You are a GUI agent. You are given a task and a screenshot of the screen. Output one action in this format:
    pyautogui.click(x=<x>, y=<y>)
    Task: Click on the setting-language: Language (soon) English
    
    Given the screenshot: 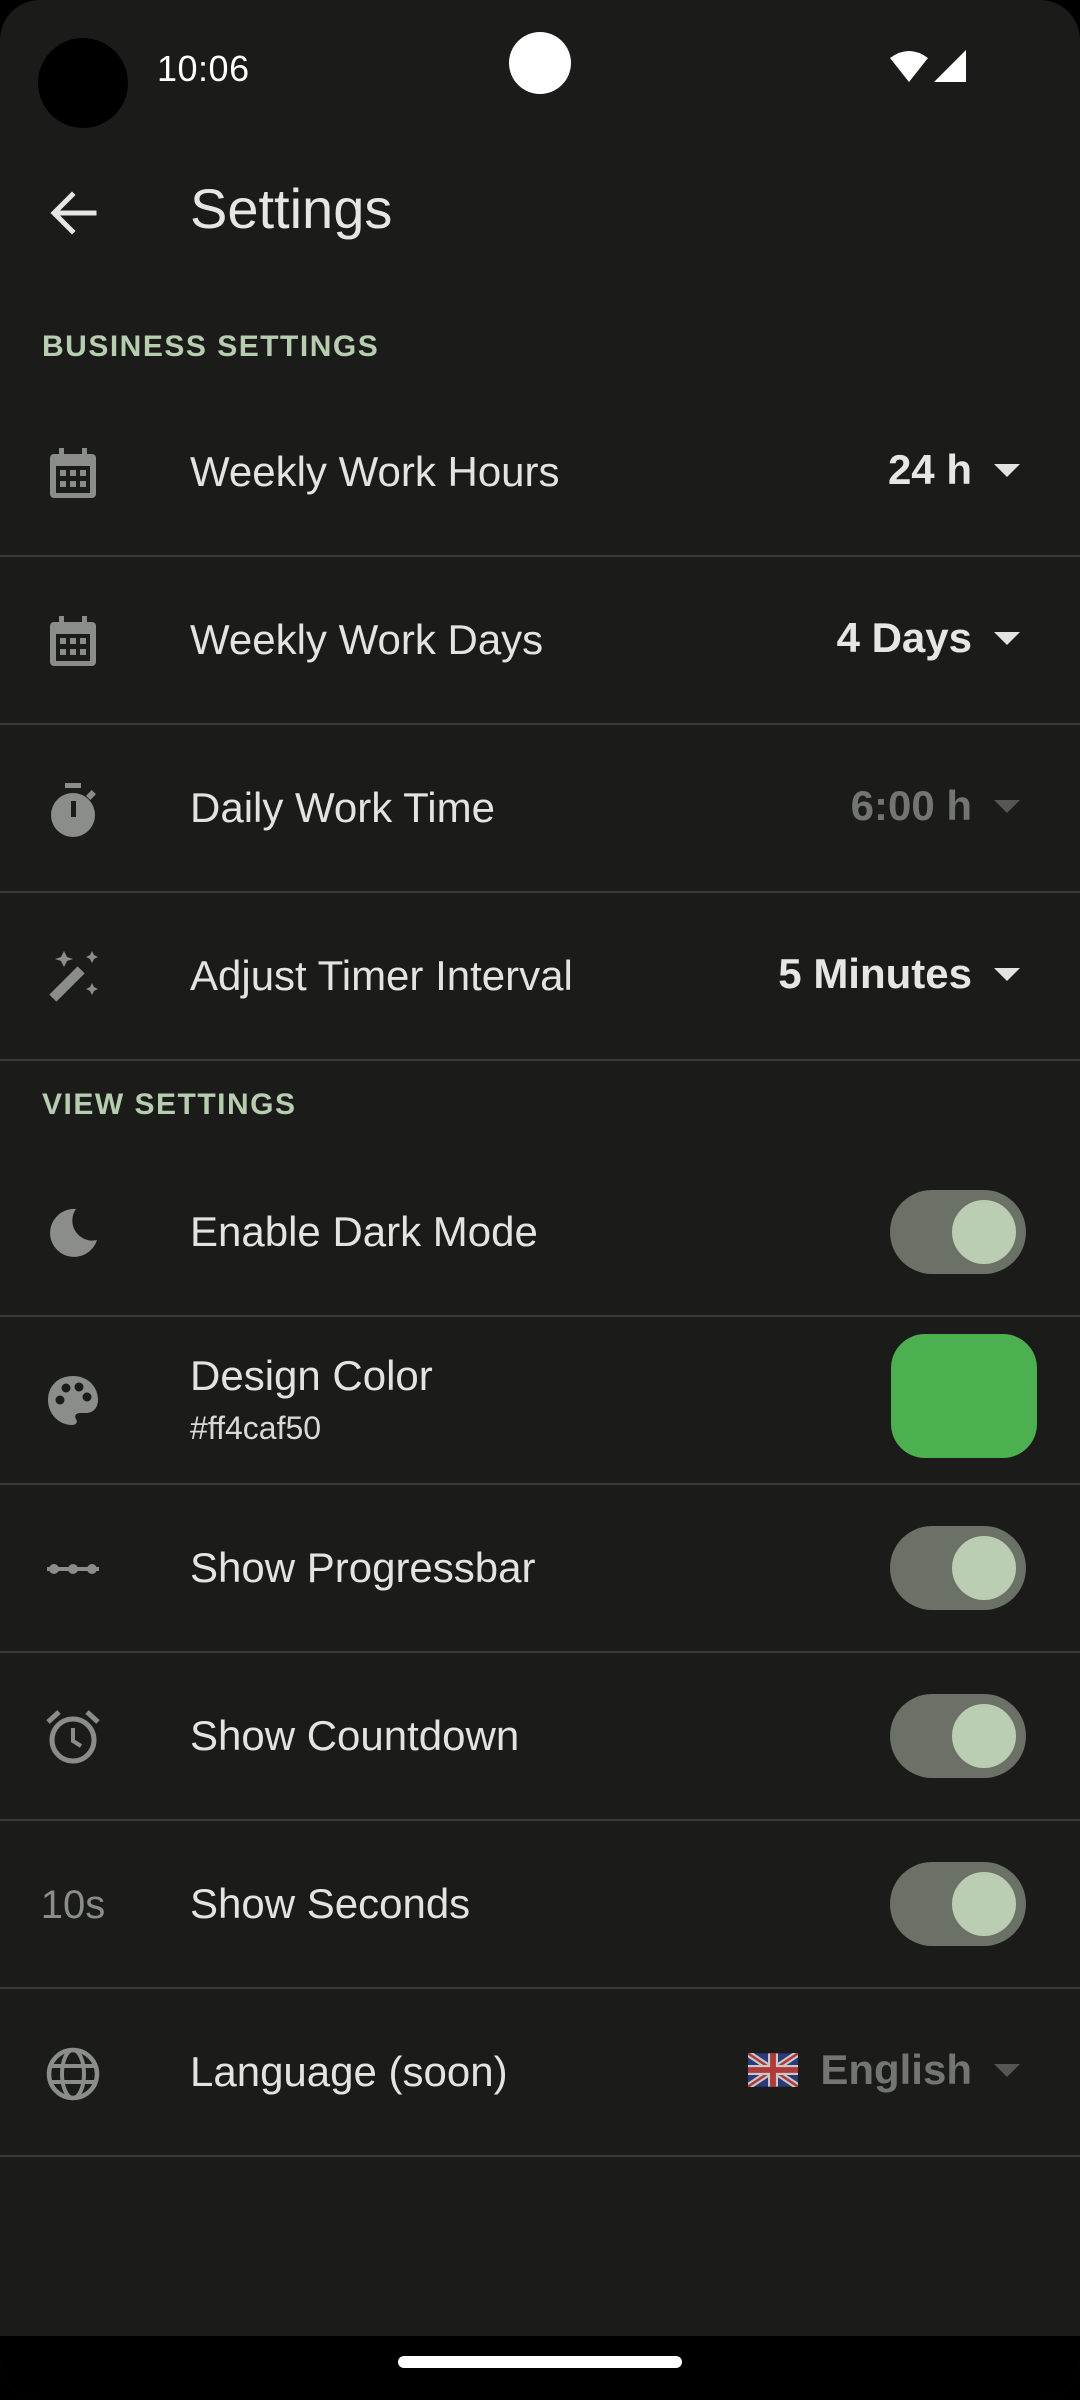 What is the action you would take?
    pyautogui.click(x=540, y=2073)
    